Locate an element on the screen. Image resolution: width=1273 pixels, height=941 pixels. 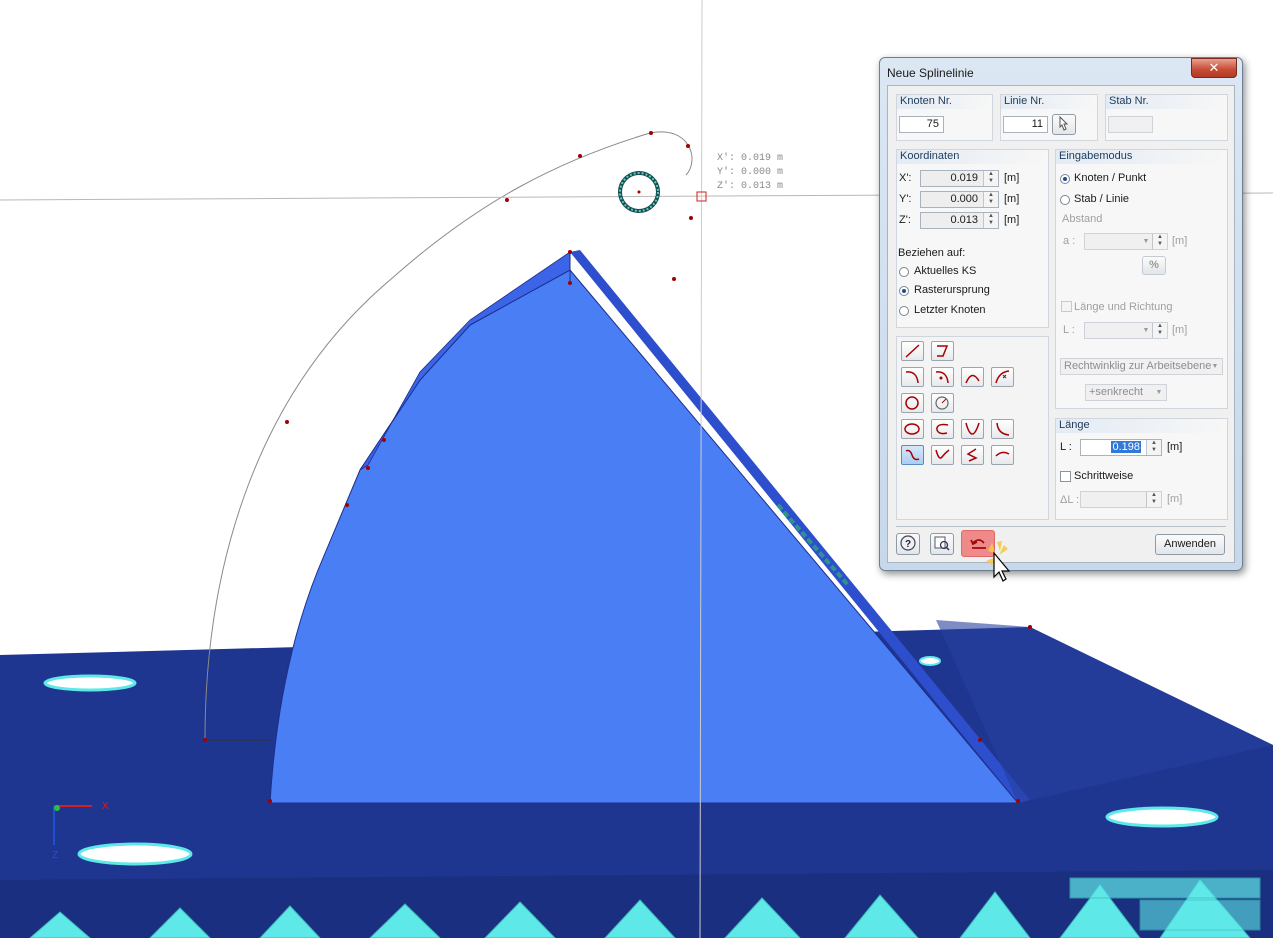
z-coordinate-value: 0.013 is located at coordinates (964, 220).